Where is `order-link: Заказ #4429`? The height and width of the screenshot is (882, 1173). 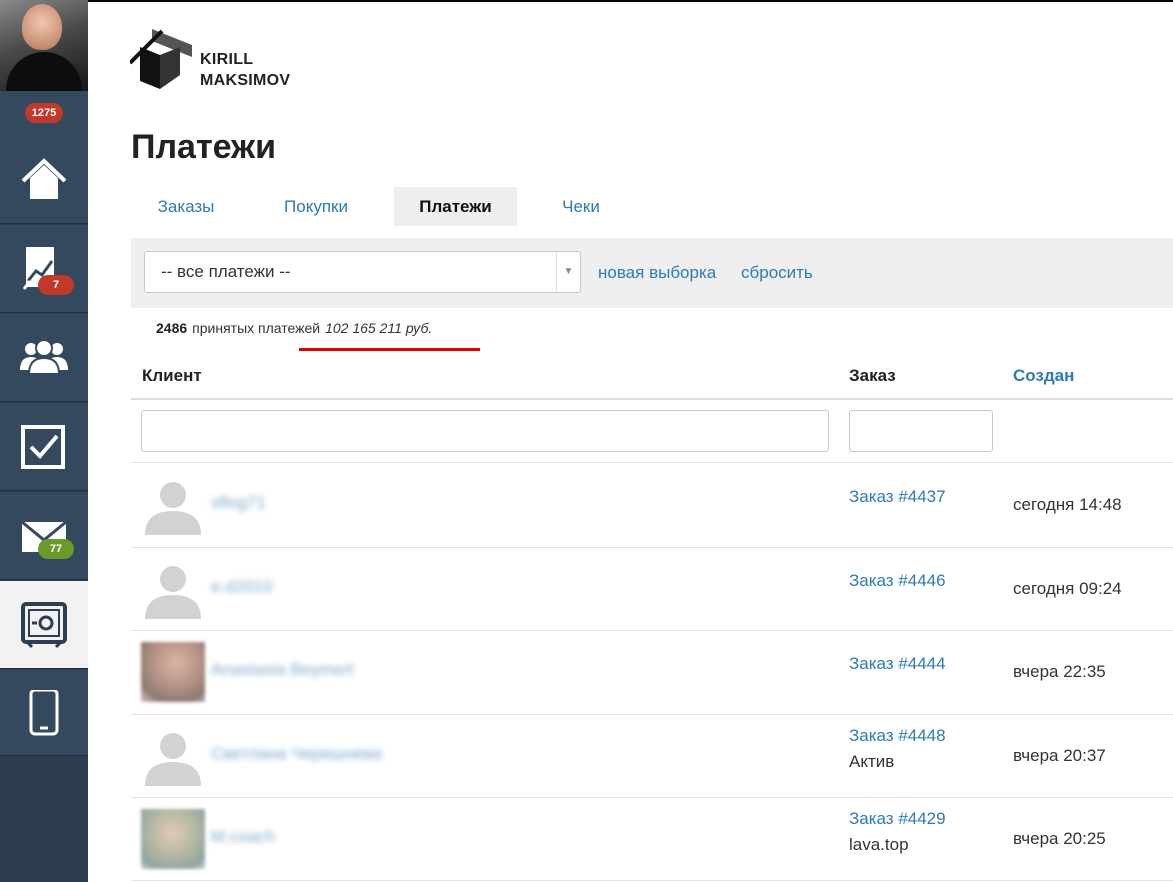
order-link: Заказ #4429 is located at coordinates (897, 819).